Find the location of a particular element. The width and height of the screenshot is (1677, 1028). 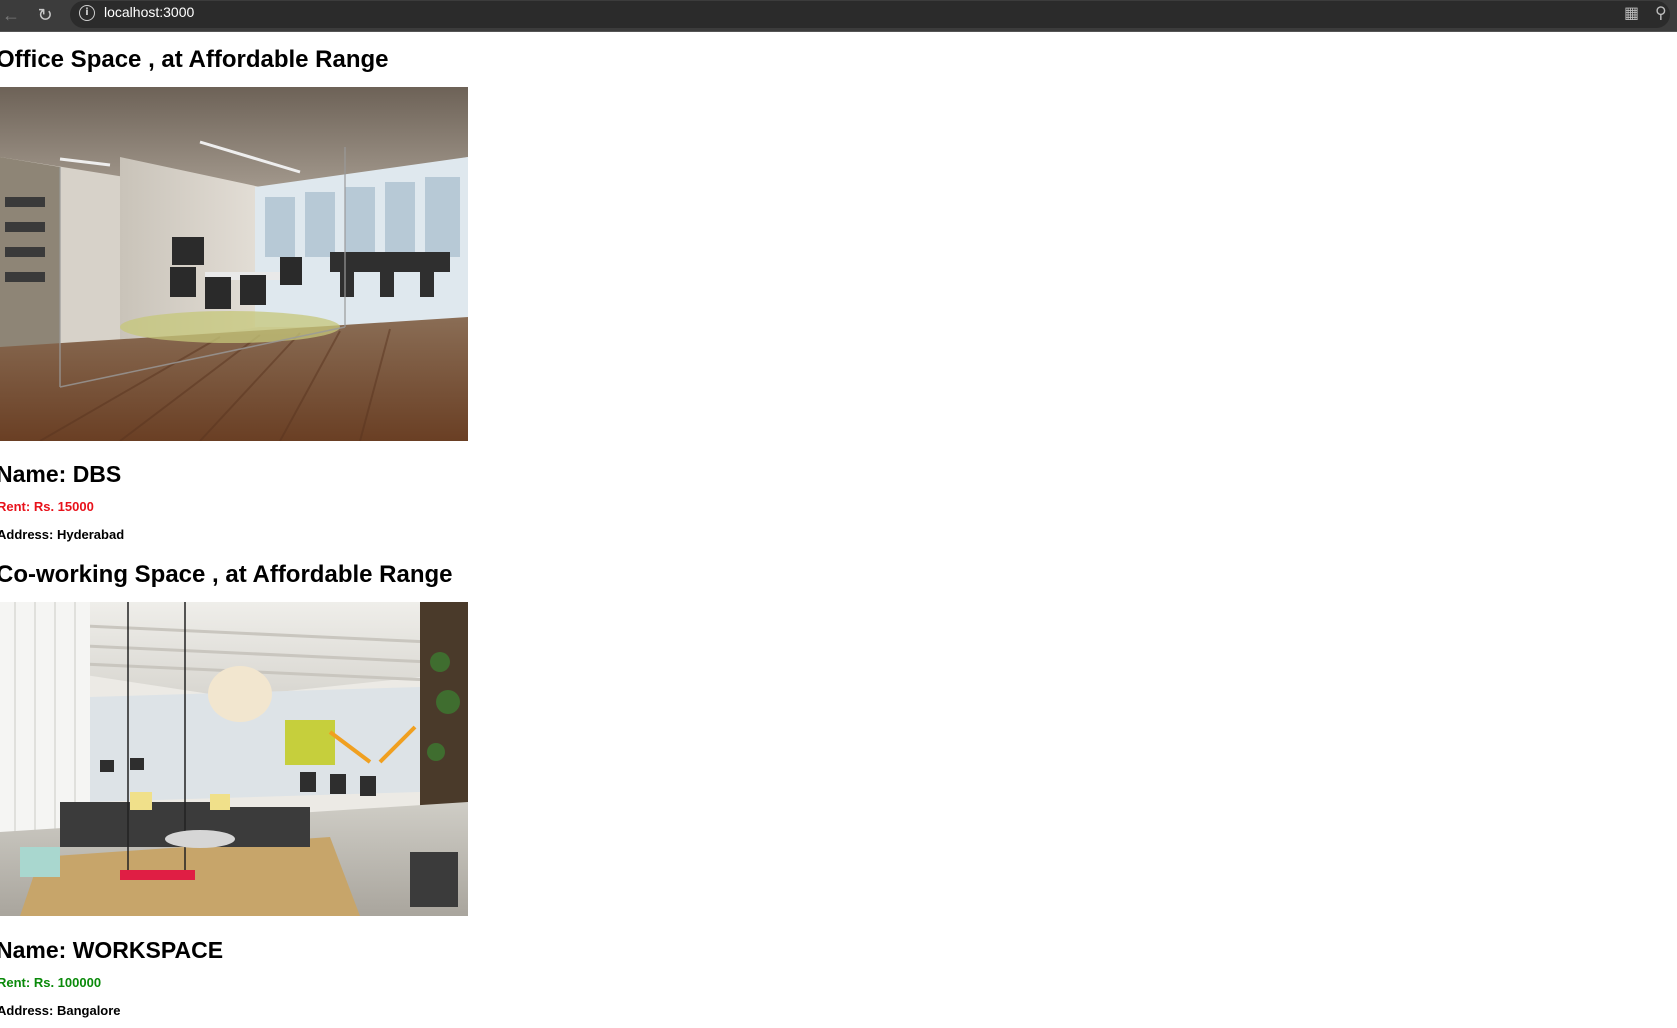

apps-icon: ▦ is located at coordinates (1631, 12).